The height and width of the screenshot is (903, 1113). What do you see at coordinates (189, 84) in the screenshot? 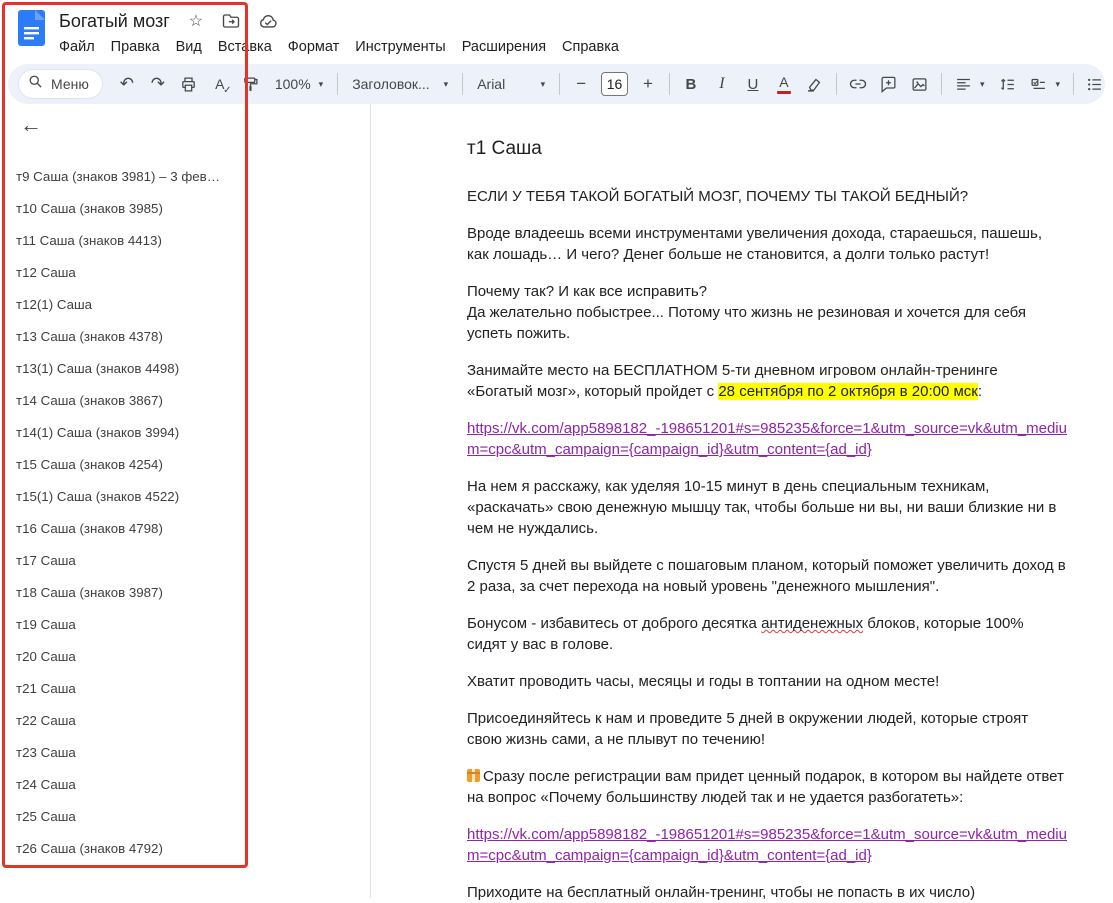
I see `print-button` at bounding box center [189, 84].